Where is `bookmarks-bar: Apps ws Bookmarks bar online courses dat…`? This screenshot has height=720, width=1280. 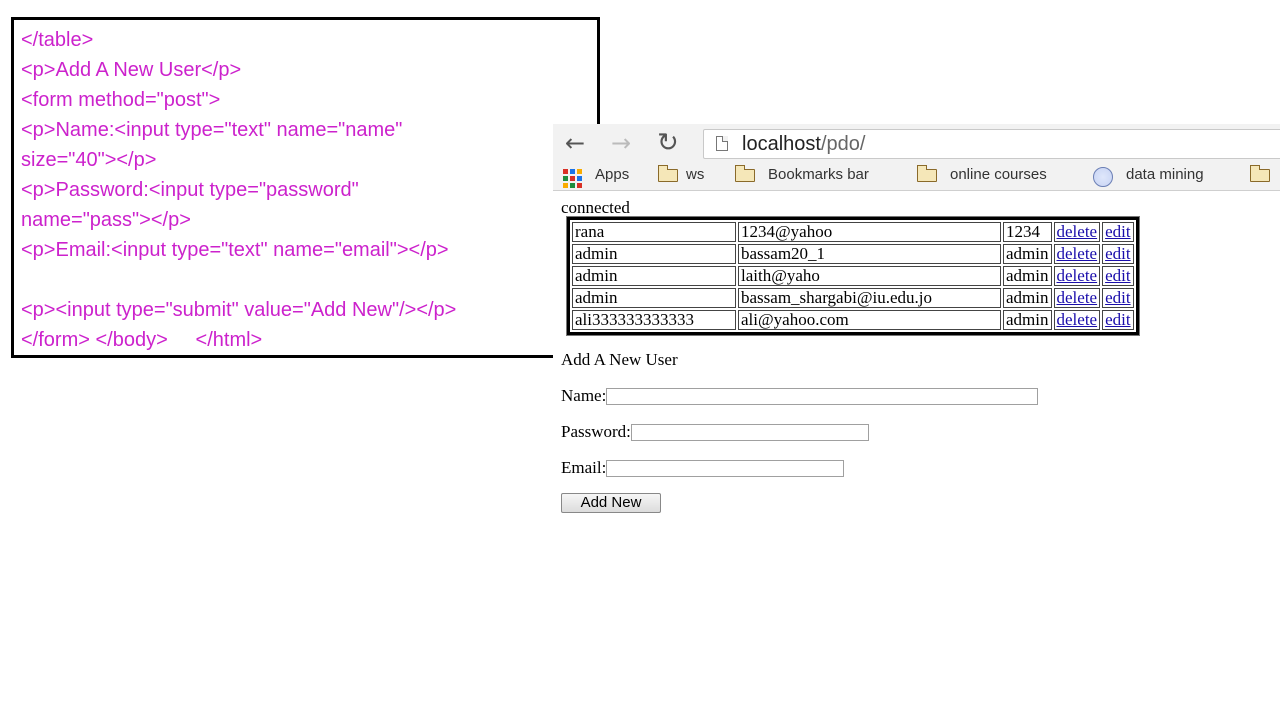 bookmarks-bar: Apps ws Bookmarks bar online courses dat… is located at coordinates (916, 176).